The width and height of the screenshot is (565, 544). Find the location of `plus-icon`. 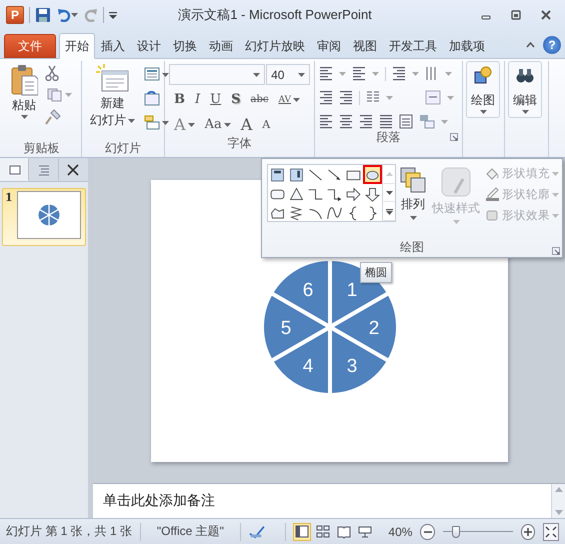

plus-icon is located at coordinates (528, 532).